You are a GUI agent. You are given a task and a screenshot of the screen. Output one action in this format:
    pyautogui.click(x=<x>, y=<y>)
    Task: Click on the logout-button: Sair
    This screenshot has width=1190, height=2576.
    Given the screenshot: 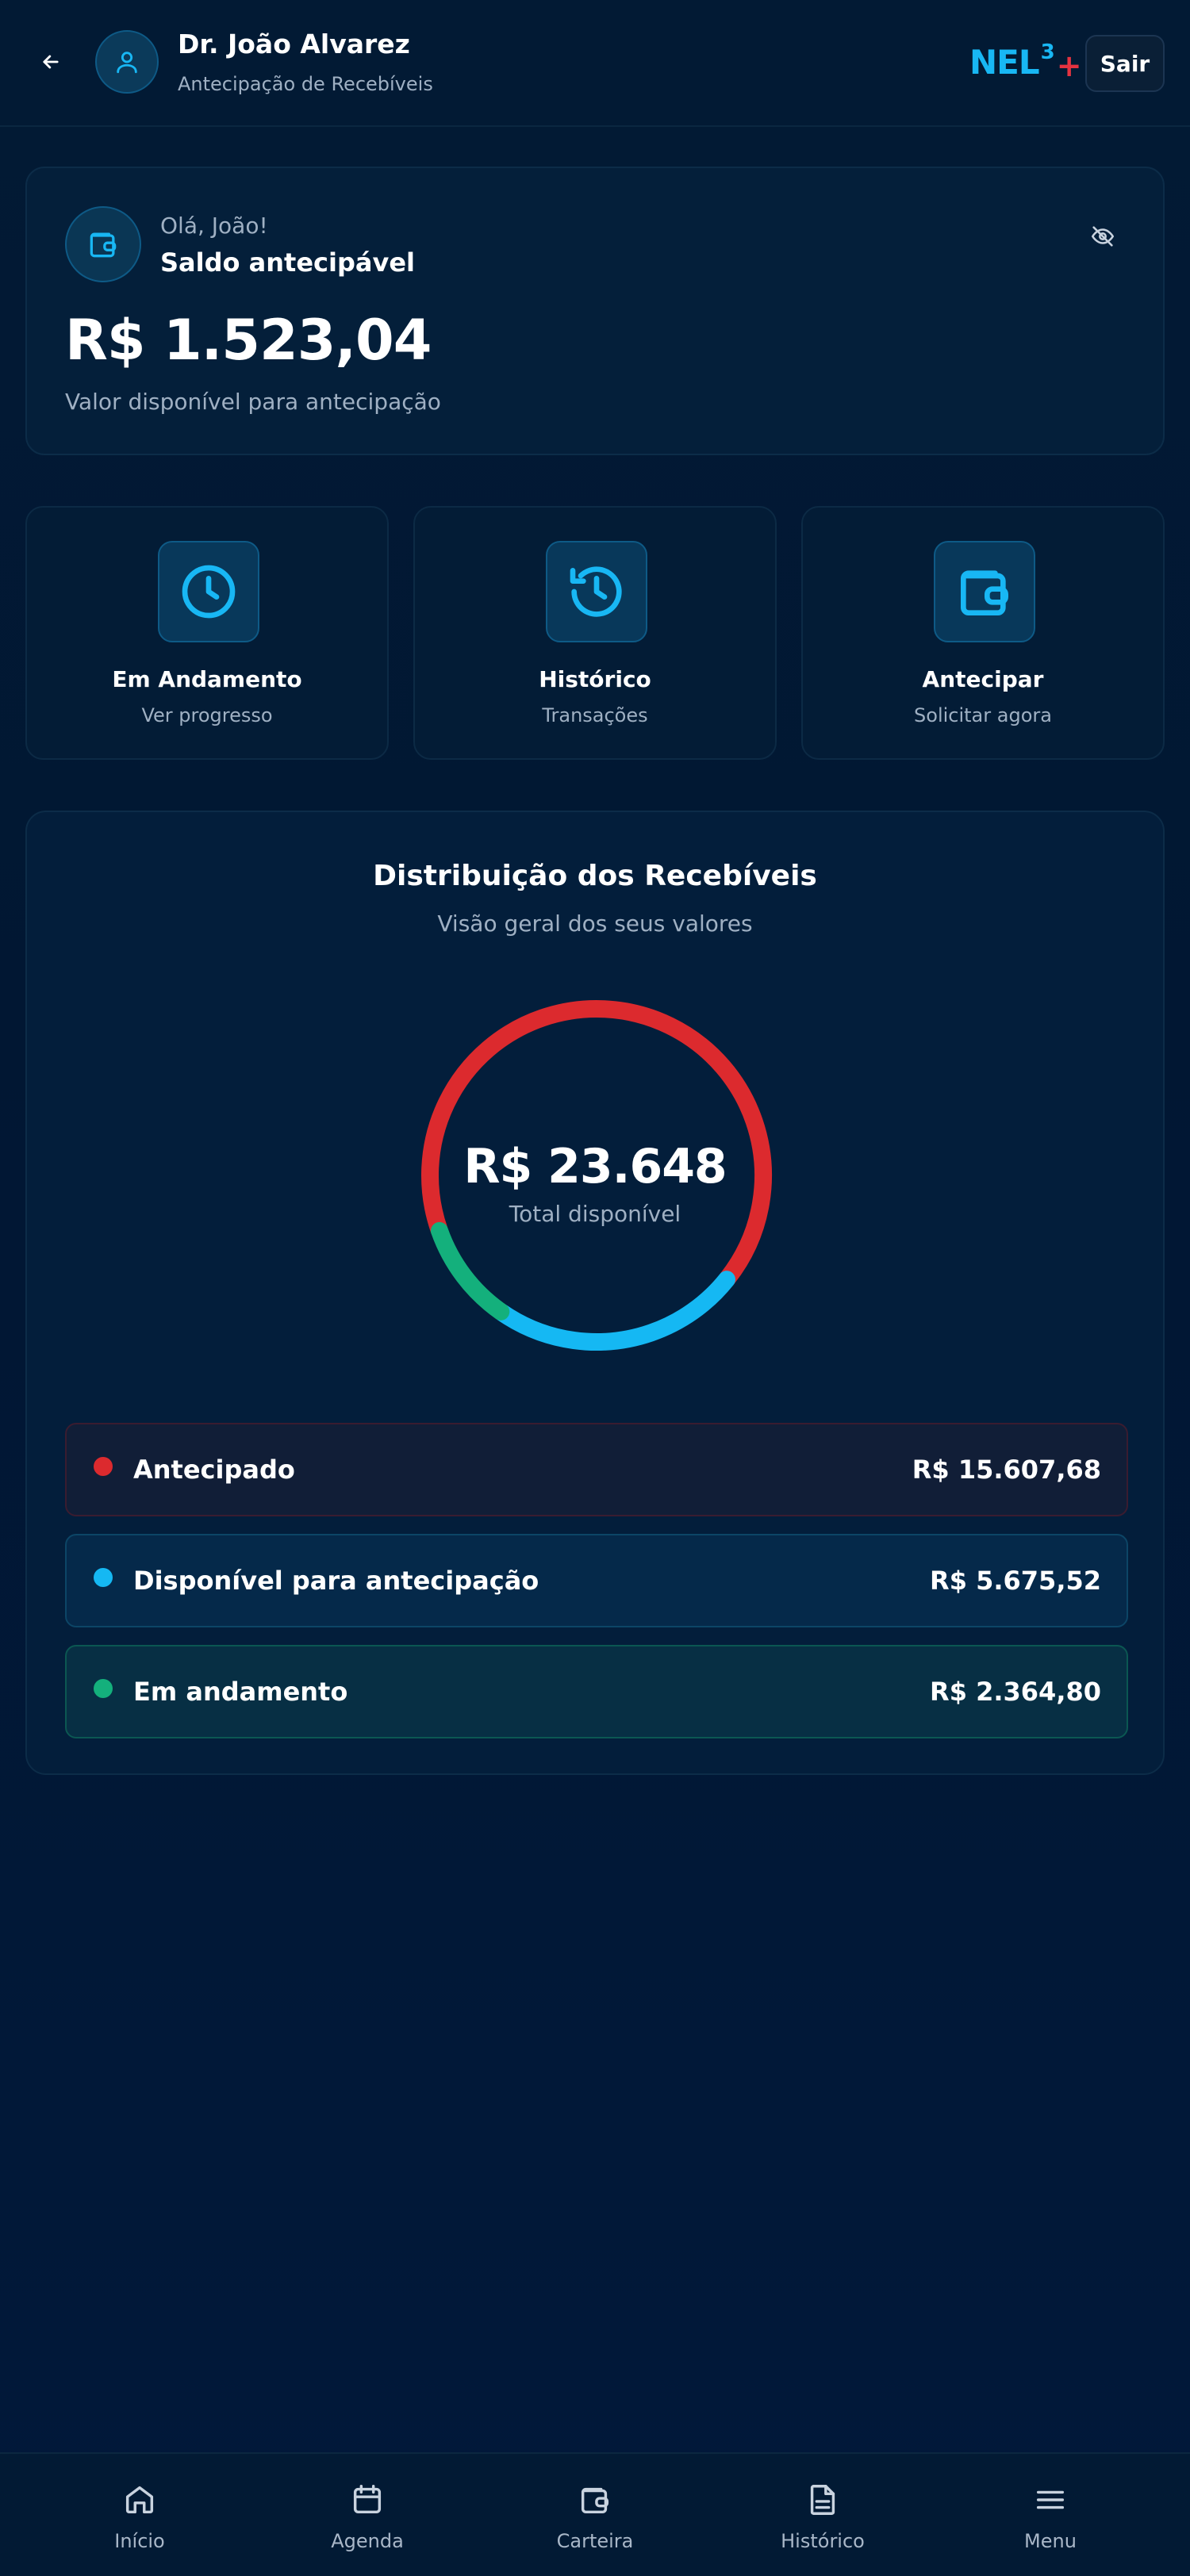 What is the action you would take?
    pyautogui.click(x=1125, y=63)
    